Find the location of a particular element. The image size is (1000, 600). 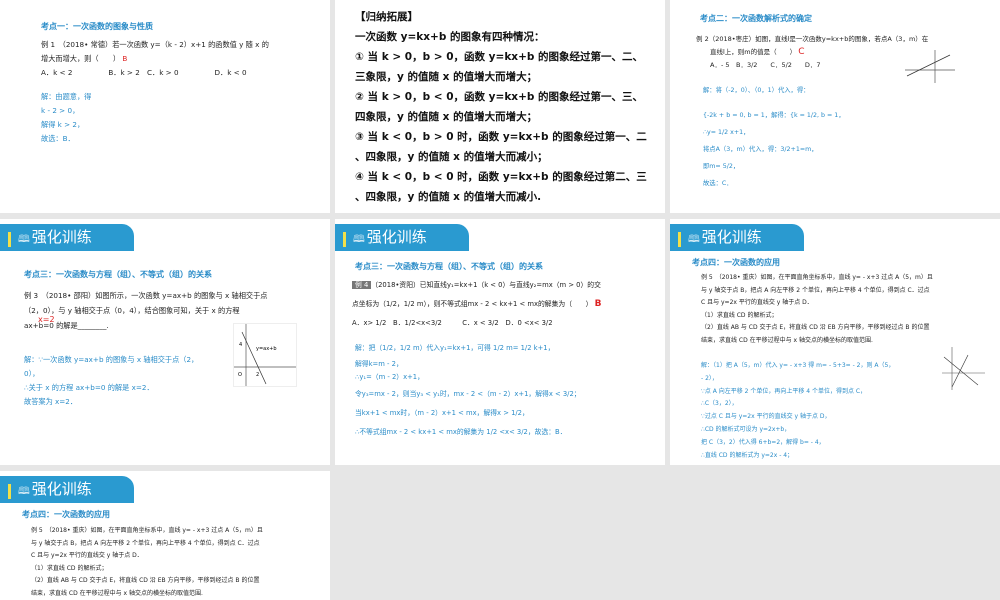

line: 直线l上，则m的值是（ ） C is located at coordinates (812, 52).